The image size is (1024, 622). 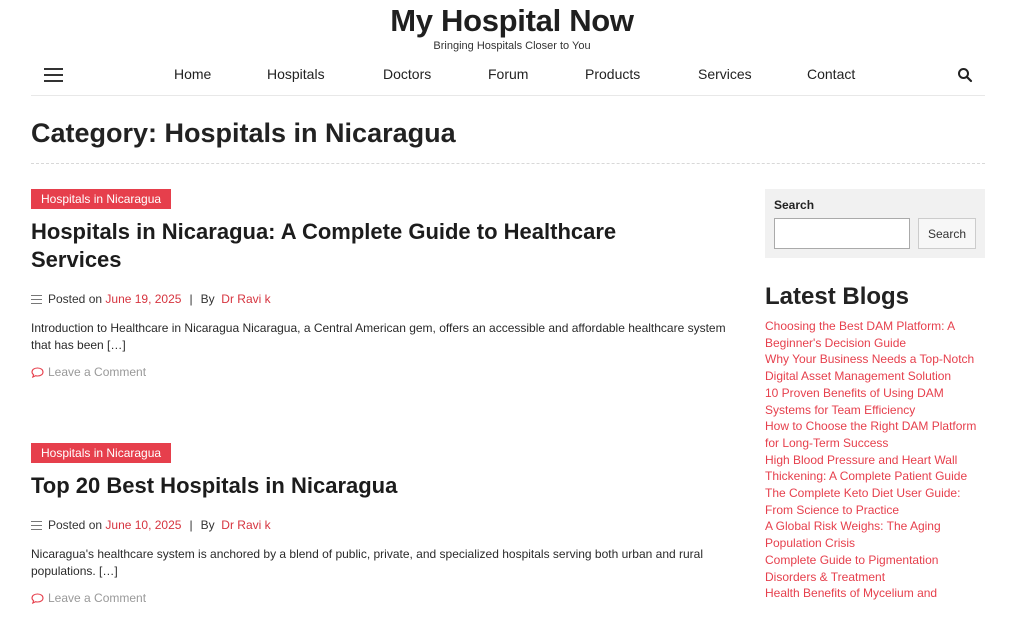 I want to click on nav-item-products: Products, so click(x=612, y=74).